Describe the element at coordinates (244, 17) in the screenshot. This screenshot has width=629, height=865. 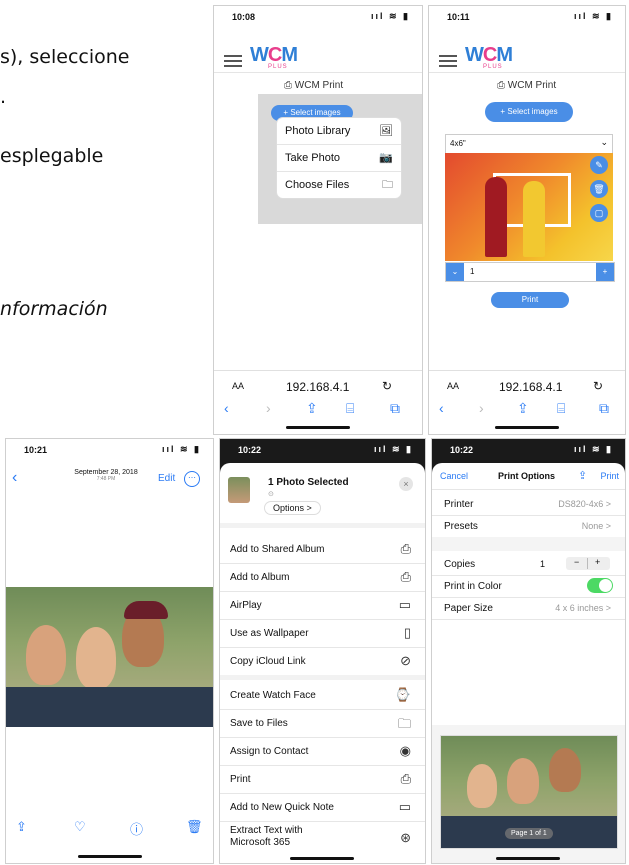
I see `status-time: 10:08` at that location.